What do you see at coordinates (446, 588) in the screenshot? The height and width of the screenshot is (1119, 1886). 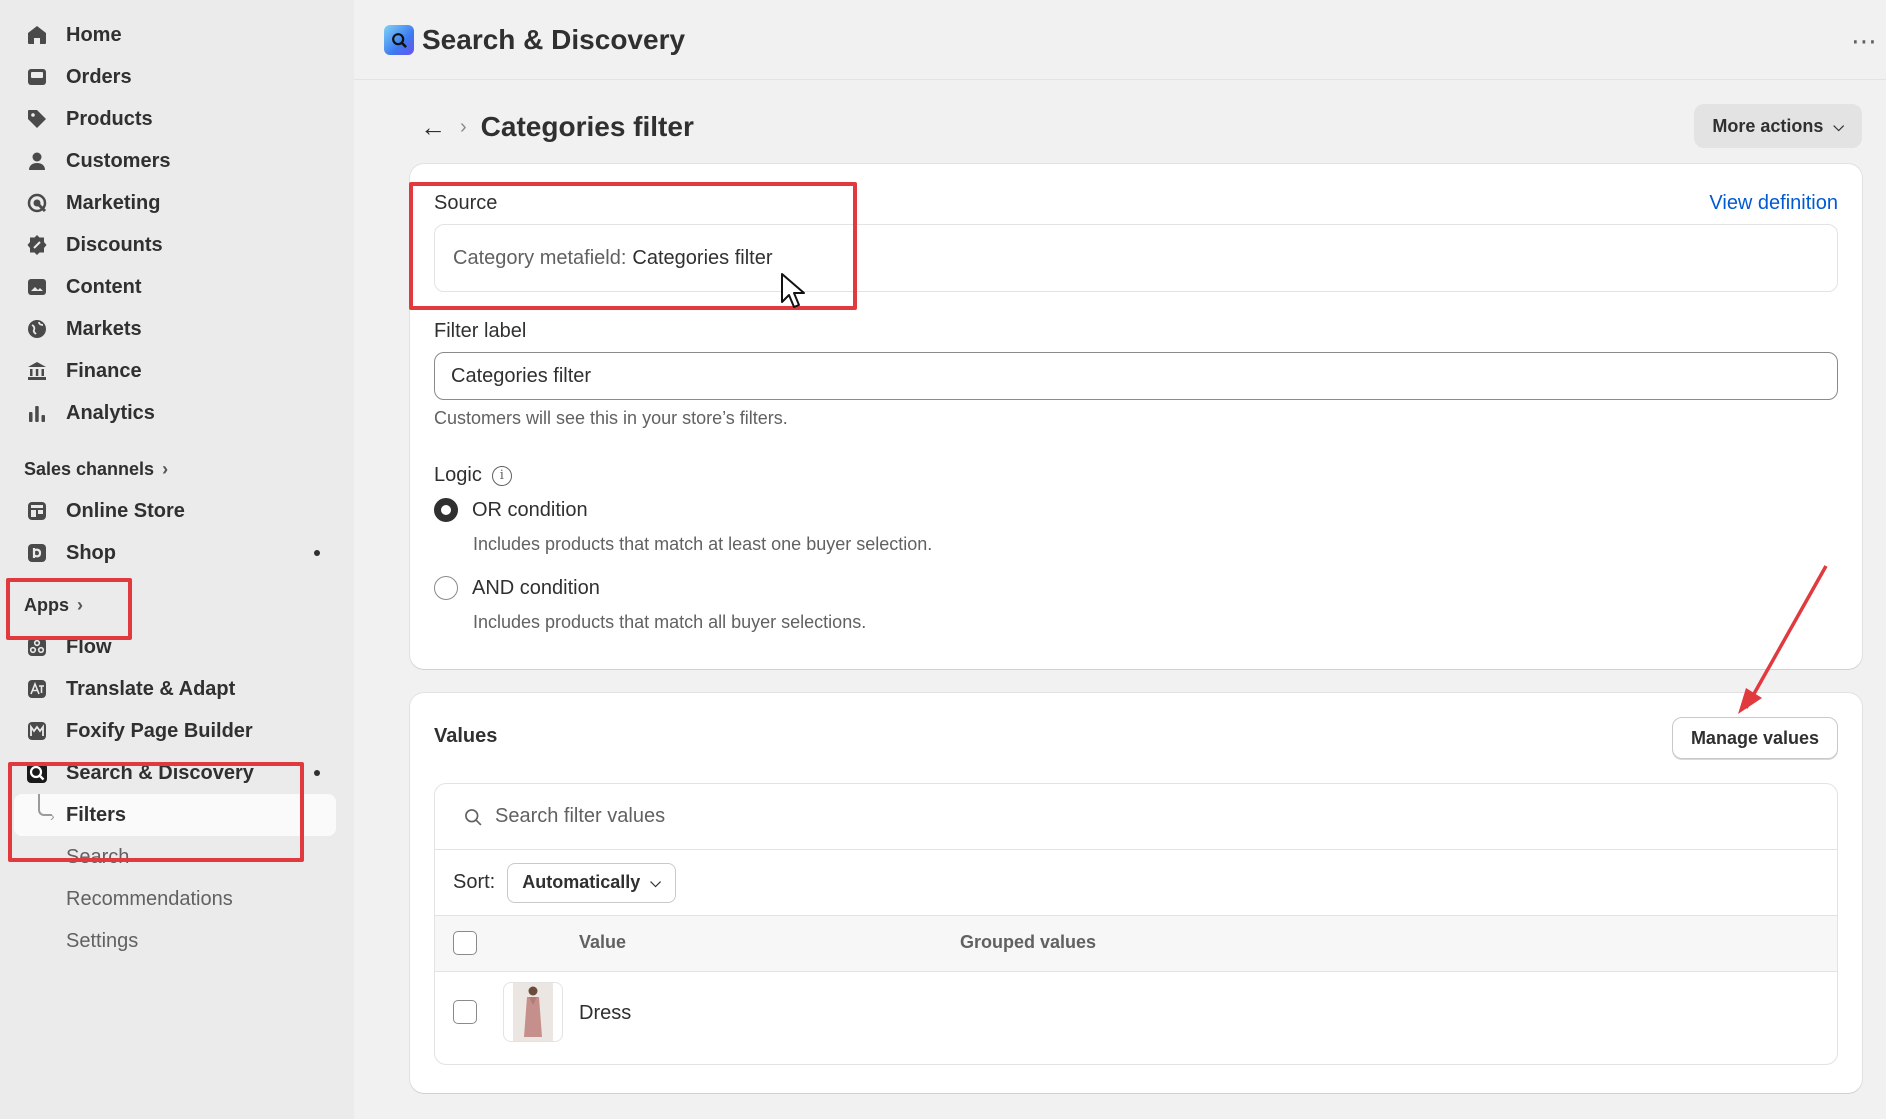 I see `radio-button` at bounding box center [446, 588].